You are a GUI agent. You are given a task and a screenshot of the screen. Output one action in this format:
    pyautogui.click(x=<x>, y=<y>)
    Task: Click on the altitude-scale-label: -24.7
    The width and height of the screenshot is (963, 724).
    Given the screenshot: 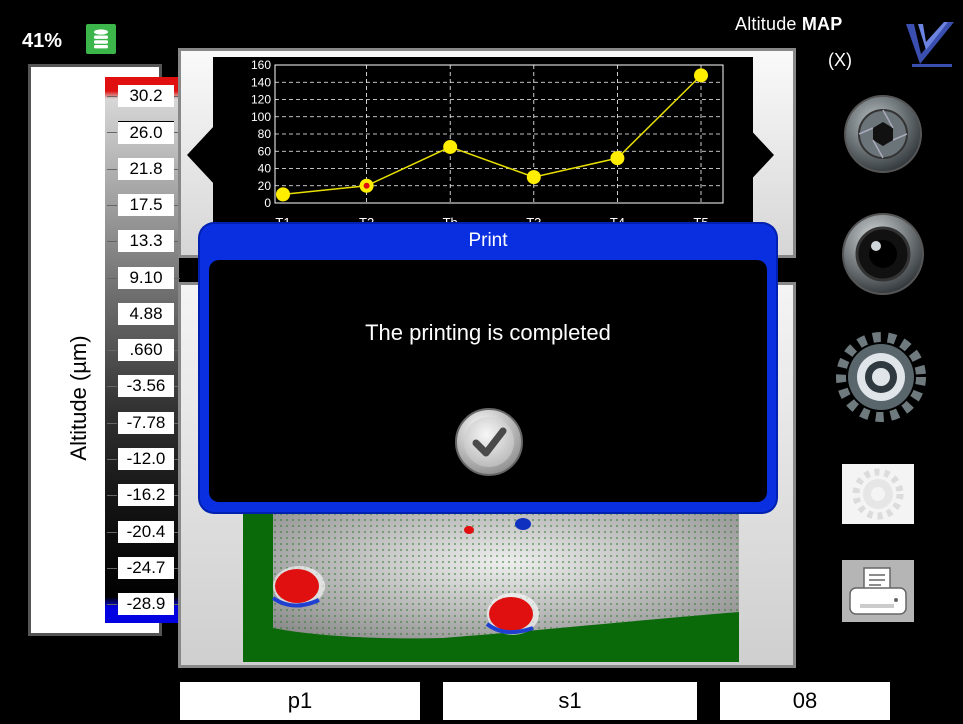 What is the action you would take?
    pyautogui.click(x=146, y=567)
    